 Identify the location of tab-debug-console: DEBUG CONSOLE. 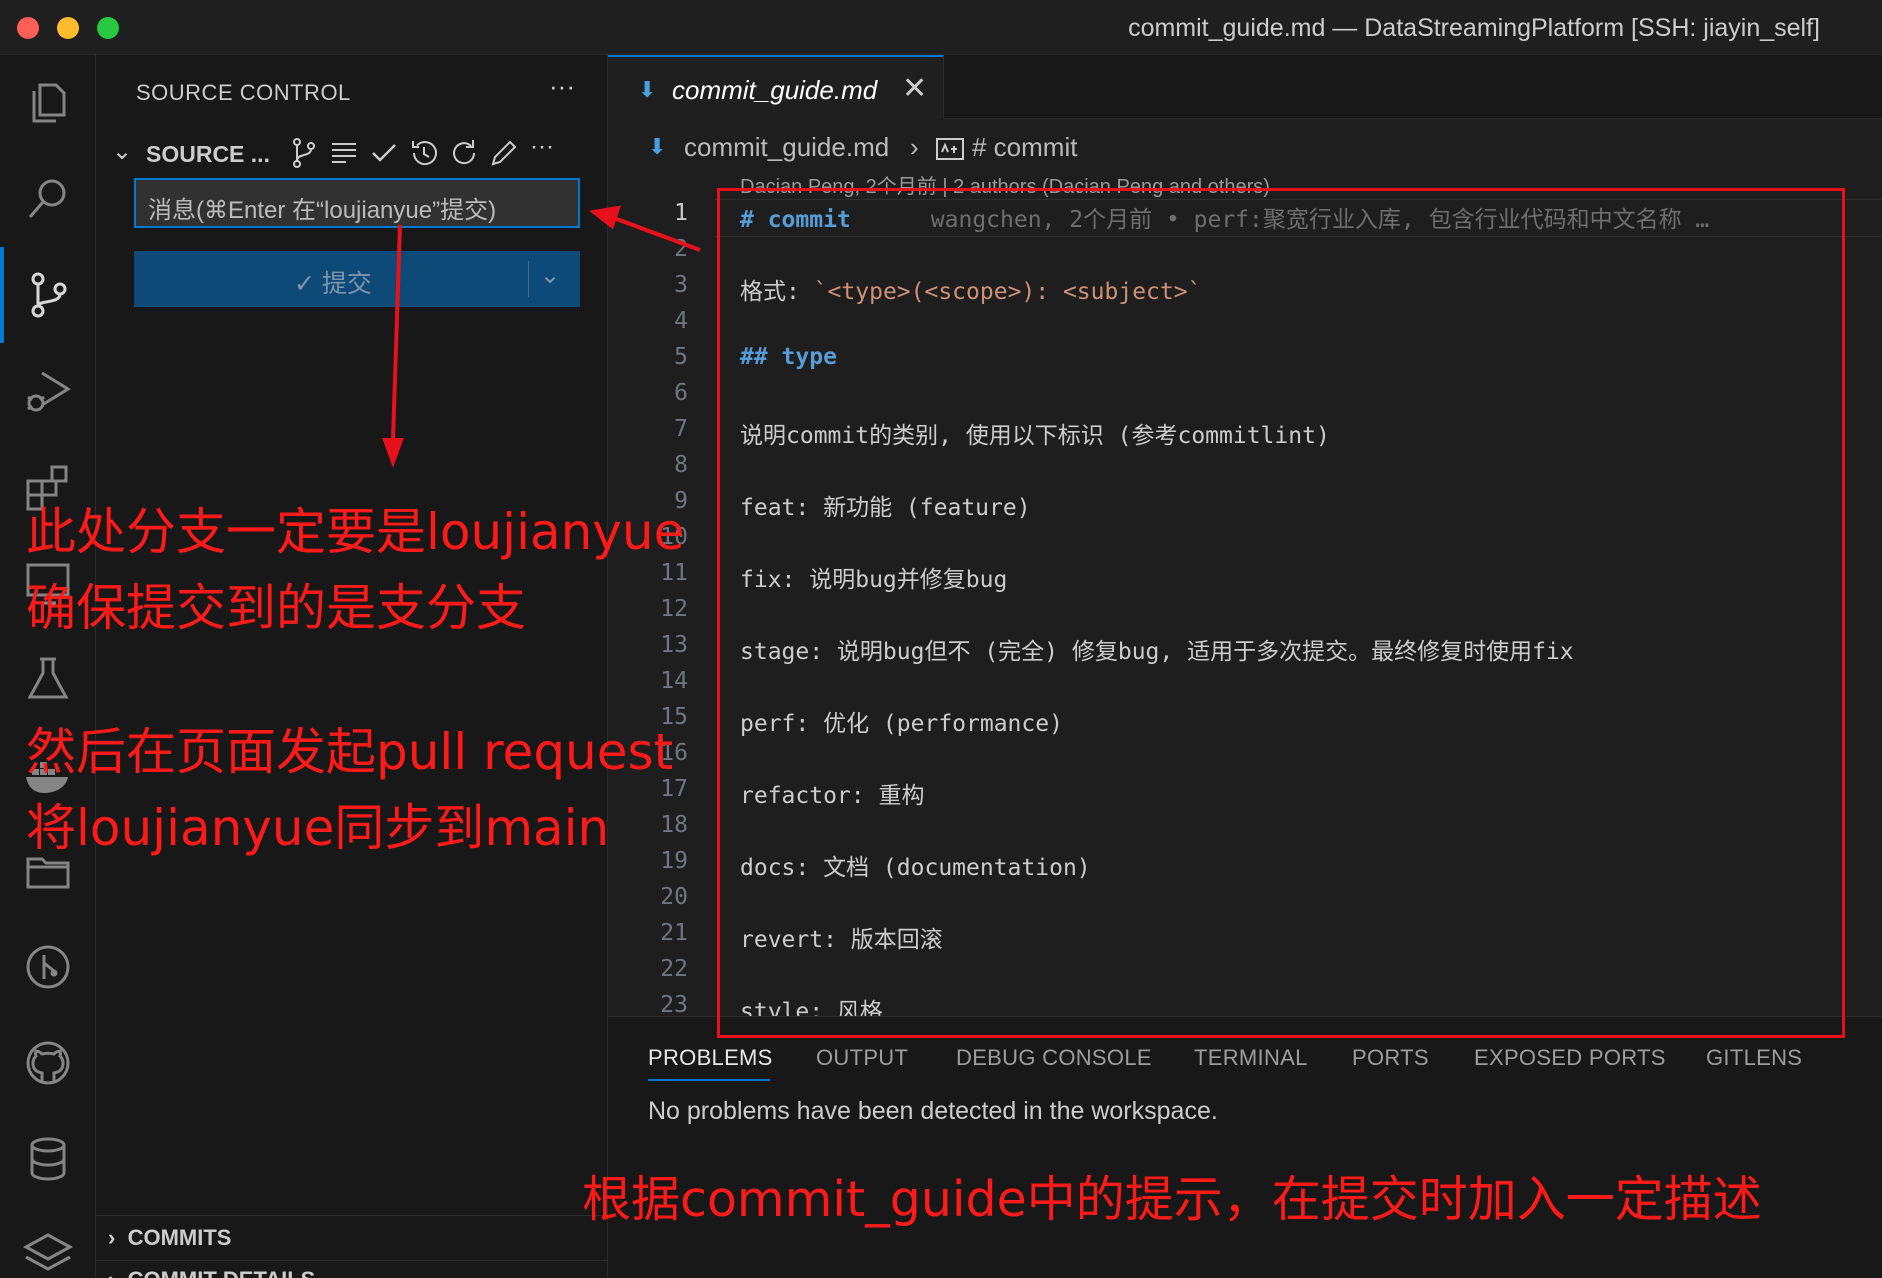
(1054, 1058).